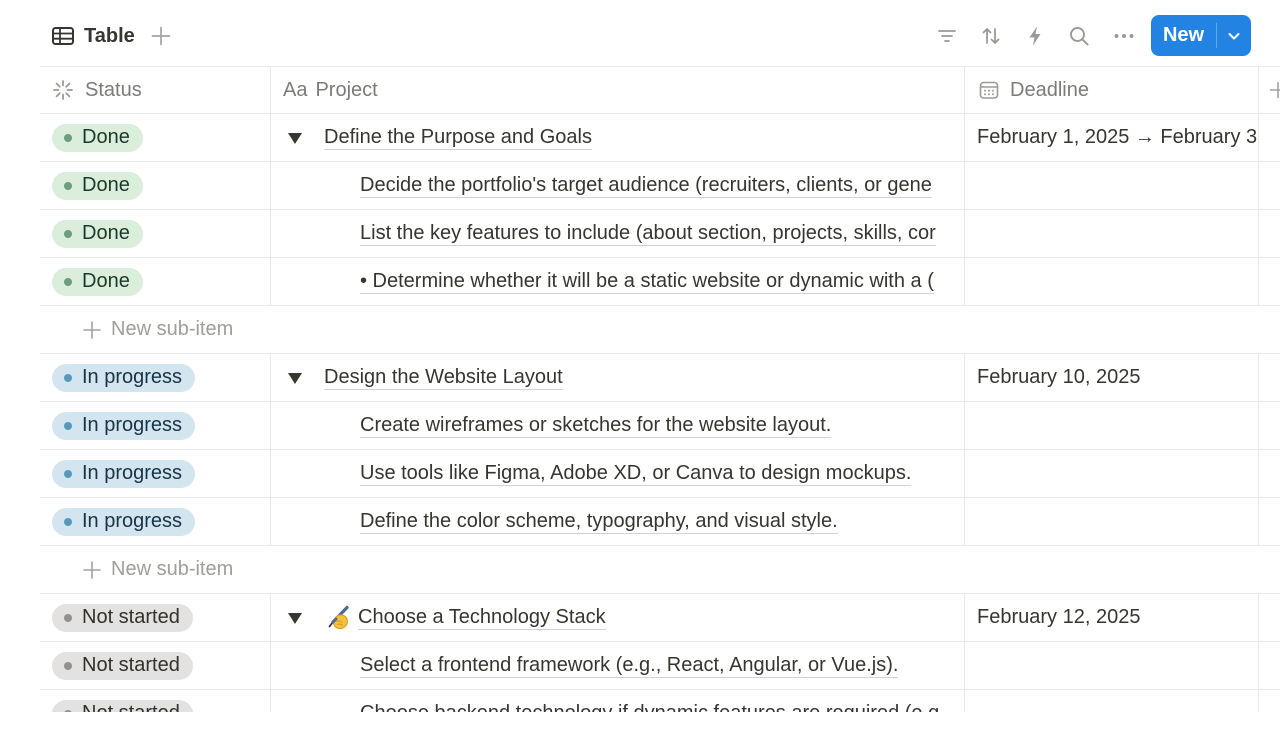  Describe the element at coordinates (337, 618) in the screenshot. I see `writing-hand-icon` at that location.